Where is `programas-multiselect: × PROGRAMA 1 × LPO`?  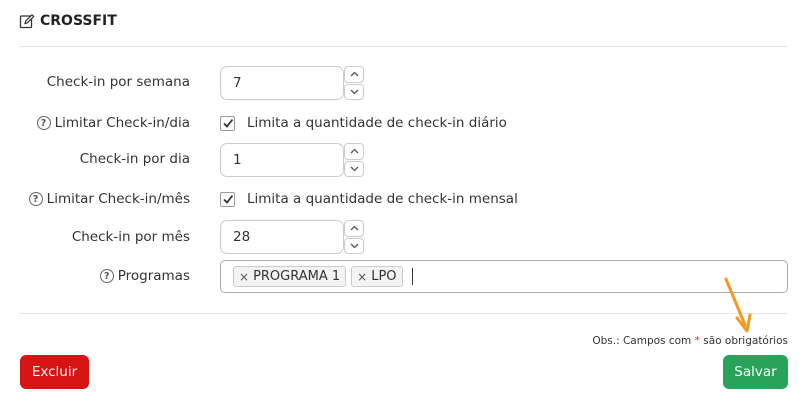 programas-multiselect: × PROGRAMA 1 × LPO is located at coordinates (504, 276).